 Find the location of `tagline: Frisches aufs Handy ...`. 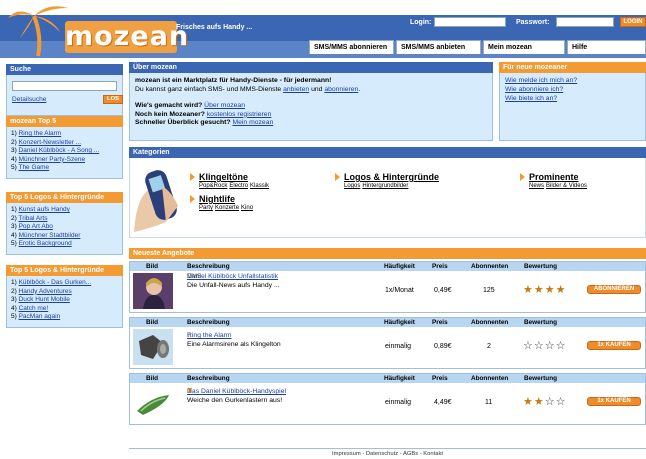

tagline: Frisches aufs Handy ... is located at coordinates (214, 27).